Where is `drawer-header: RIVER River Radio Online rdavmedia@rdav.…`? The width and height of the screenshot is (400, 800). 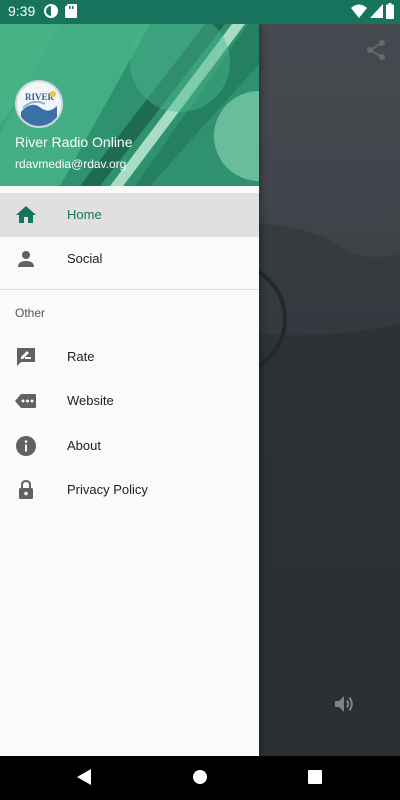
drawer-header: RIVER River Radio Online rdavmedia@rdav.… is located at coordinates (129, 105).